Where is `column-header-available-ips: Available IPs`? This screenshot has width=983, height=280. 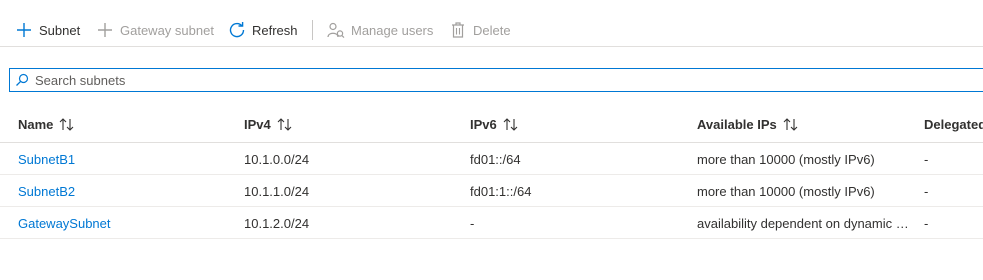
column-header-available-ips: Available IPs is located at coordinates (748, 124).